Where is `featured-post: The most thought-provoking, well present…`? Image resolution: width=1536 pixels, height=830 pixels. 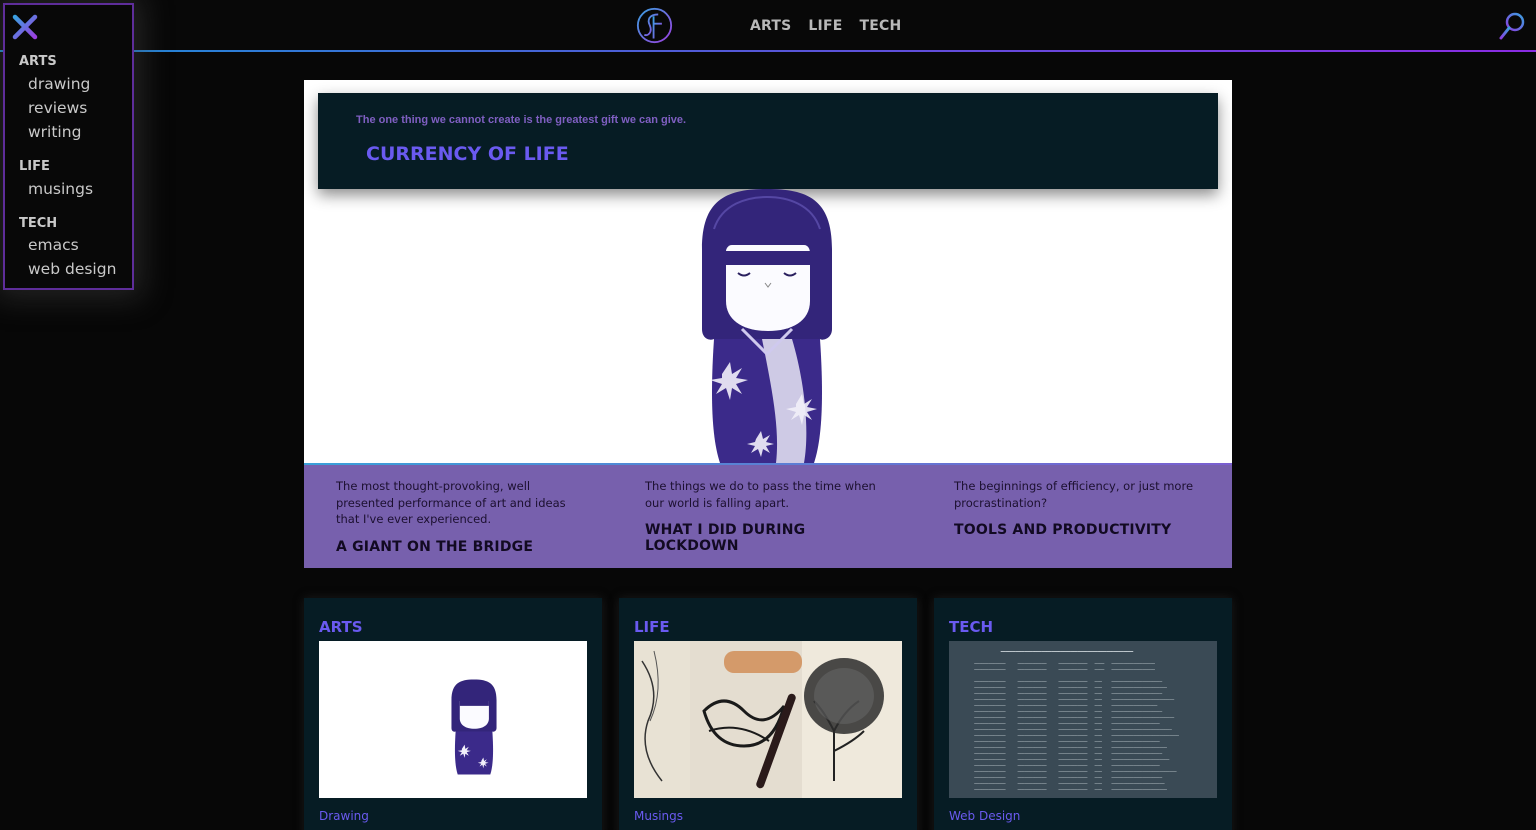
featured-post: The most thought-provoking, well present… is located at coordinates (461, 516).